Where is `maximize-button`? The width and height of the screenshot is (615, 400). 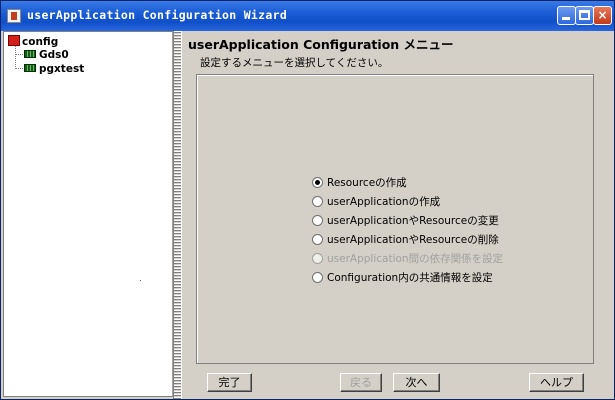 maximize-button is located at coordinates (584, 15).